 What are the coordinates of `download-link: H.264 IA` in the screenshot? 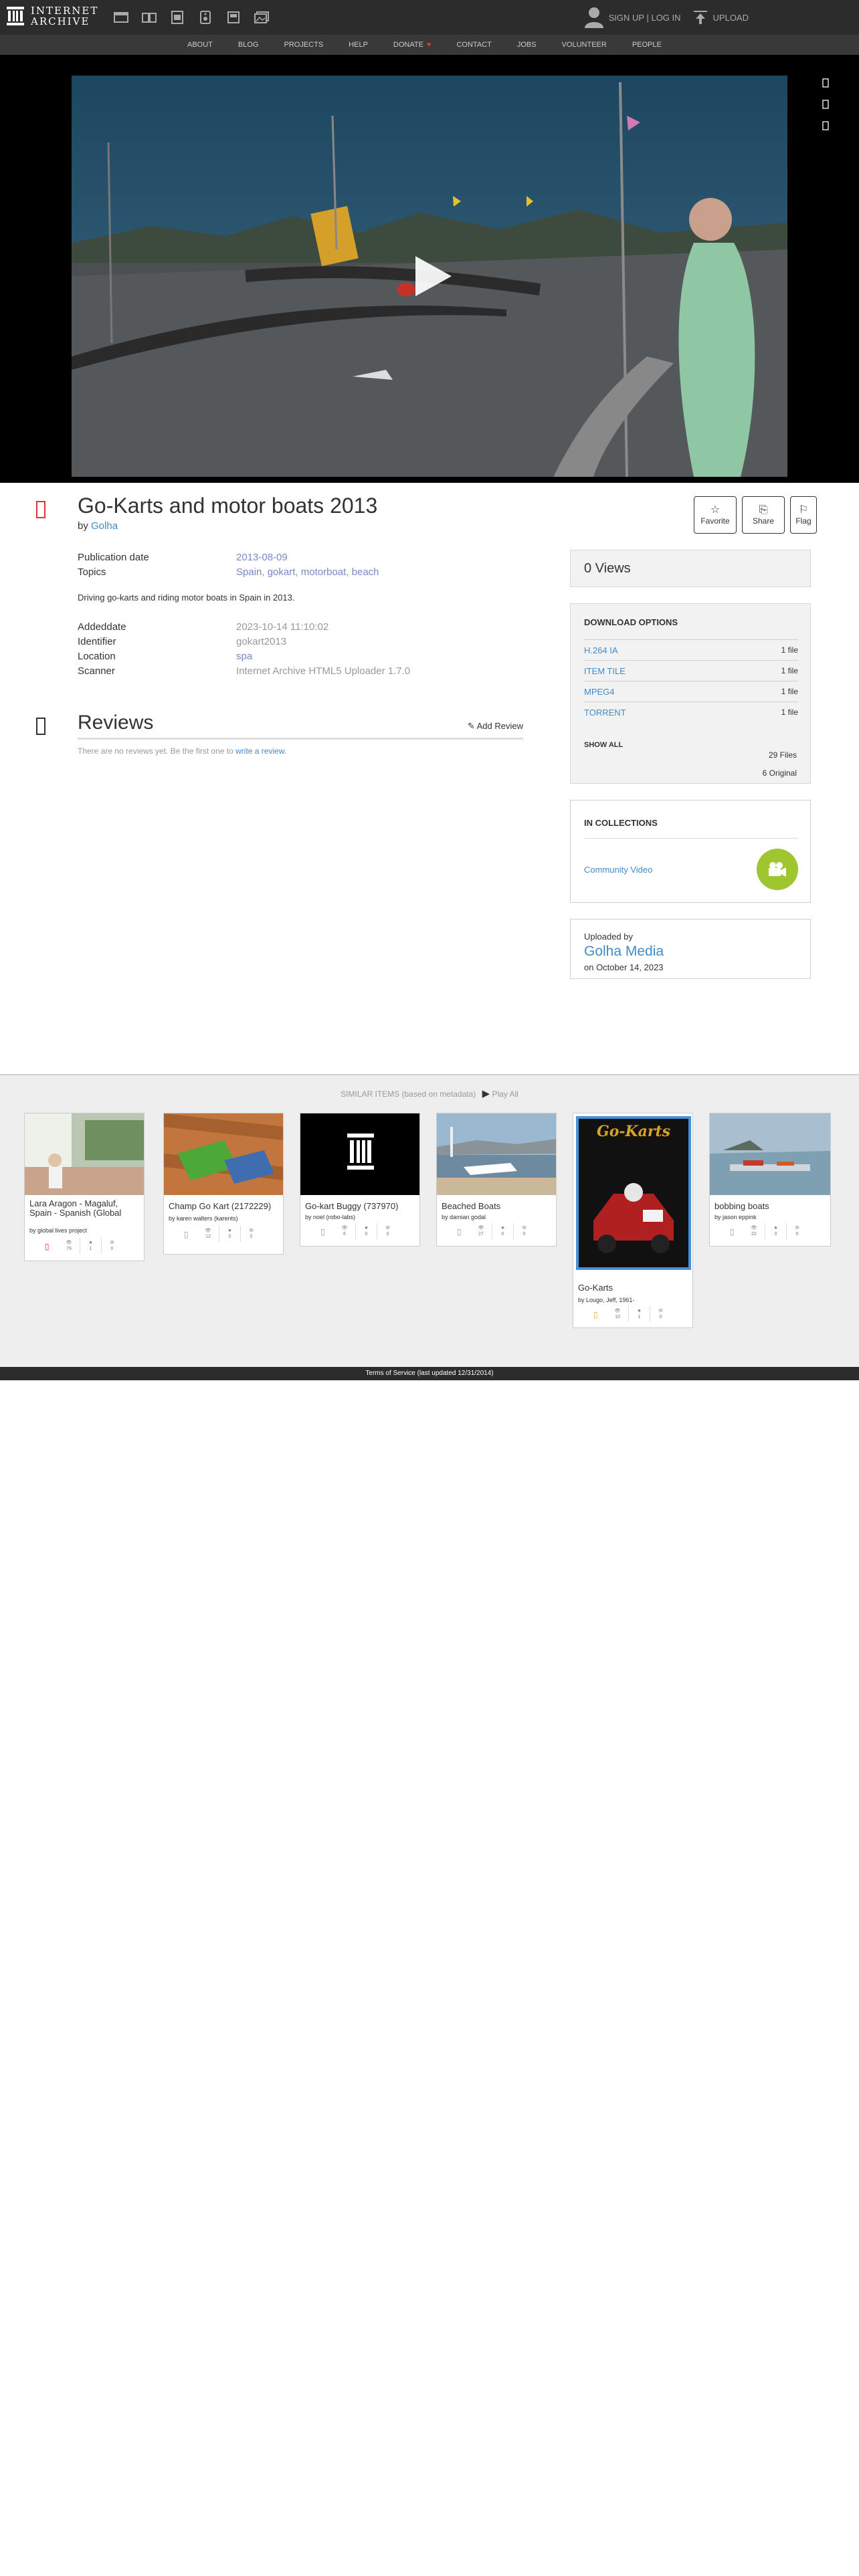 It's located at (601, 650).